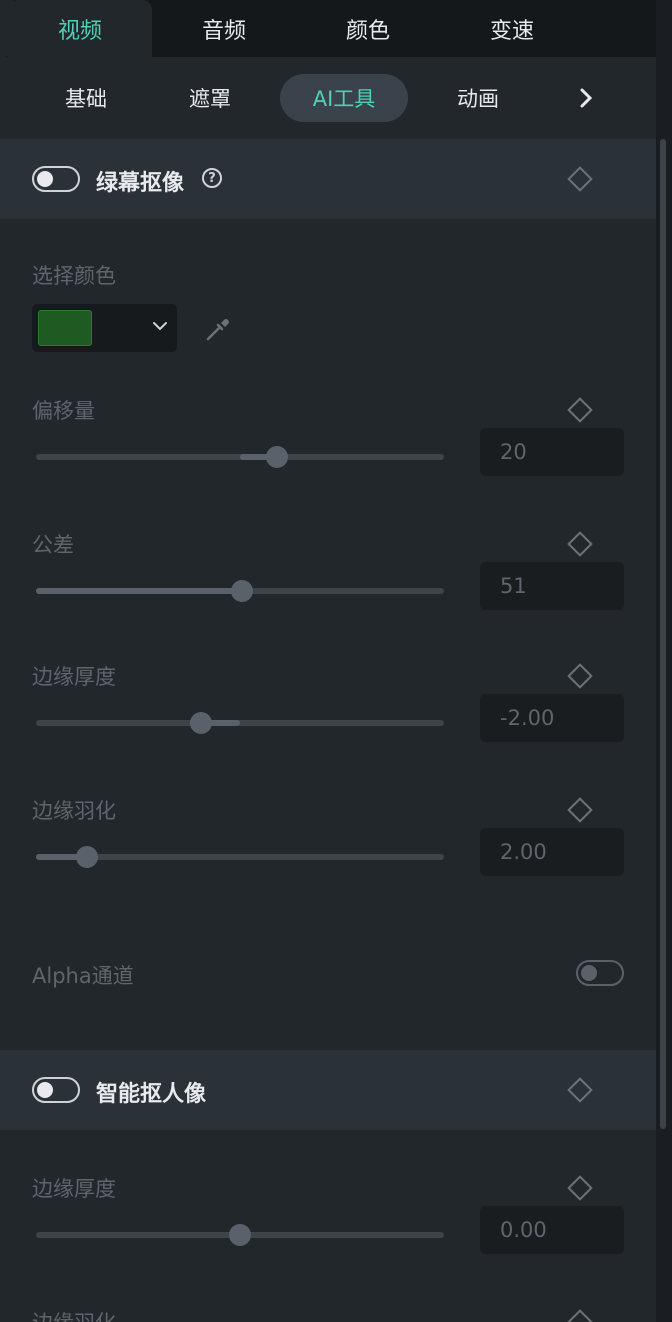  Describe the element at coordinates (86, 98) in the screenshot. I see `subtab-basic: 基础` at that location.